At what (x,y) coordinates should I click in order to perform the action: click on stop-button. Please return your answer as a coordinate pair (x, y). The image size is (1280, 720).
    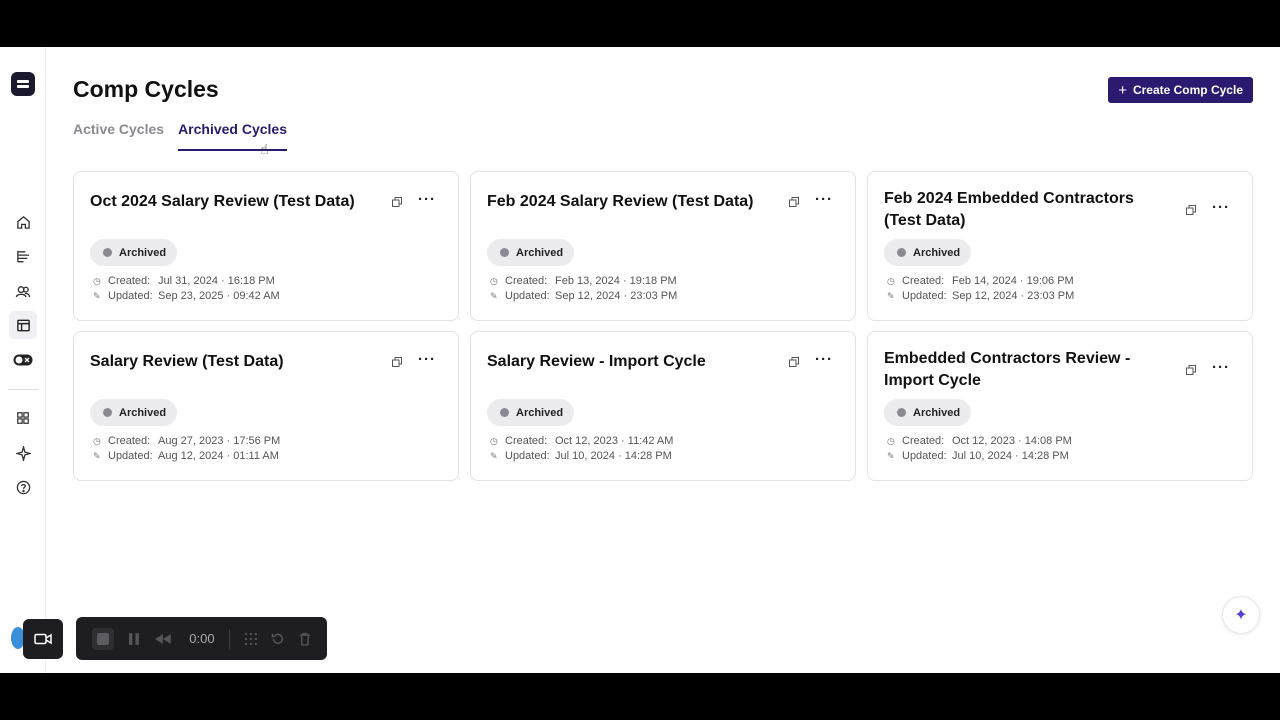
    Looking at the image, I should click on (103, 638).